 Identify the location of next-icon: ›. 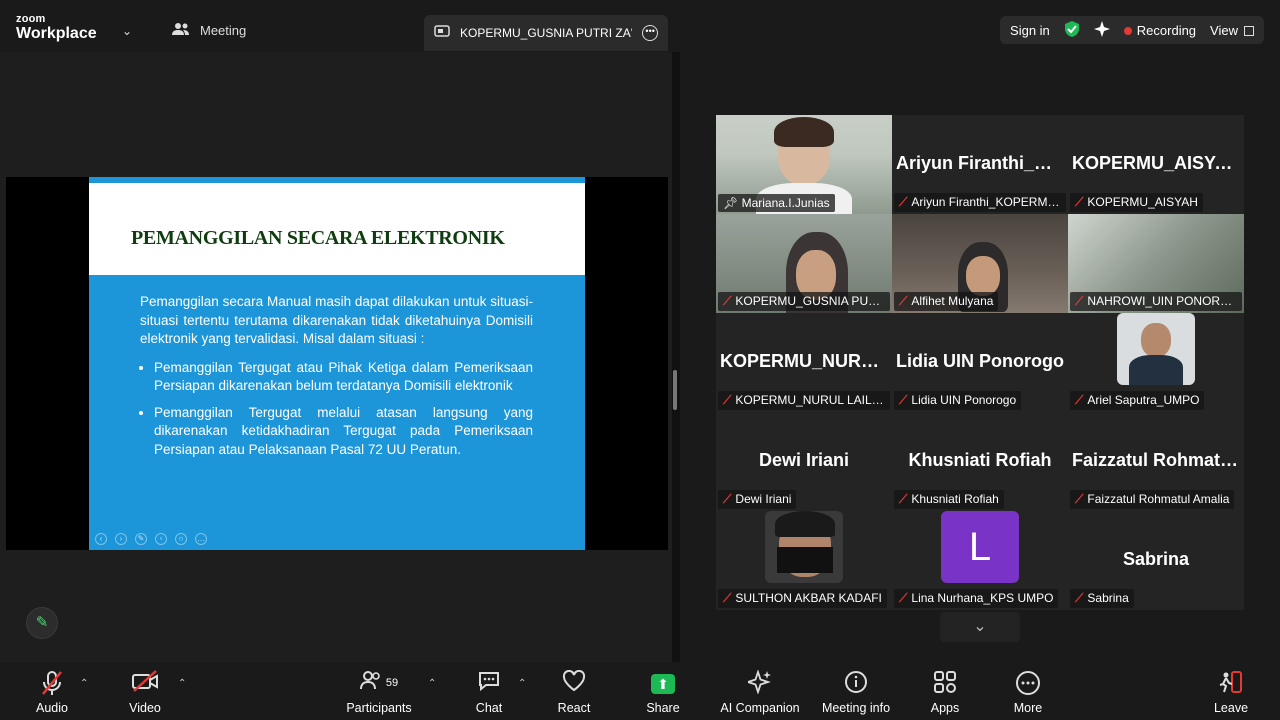
(121, 539).